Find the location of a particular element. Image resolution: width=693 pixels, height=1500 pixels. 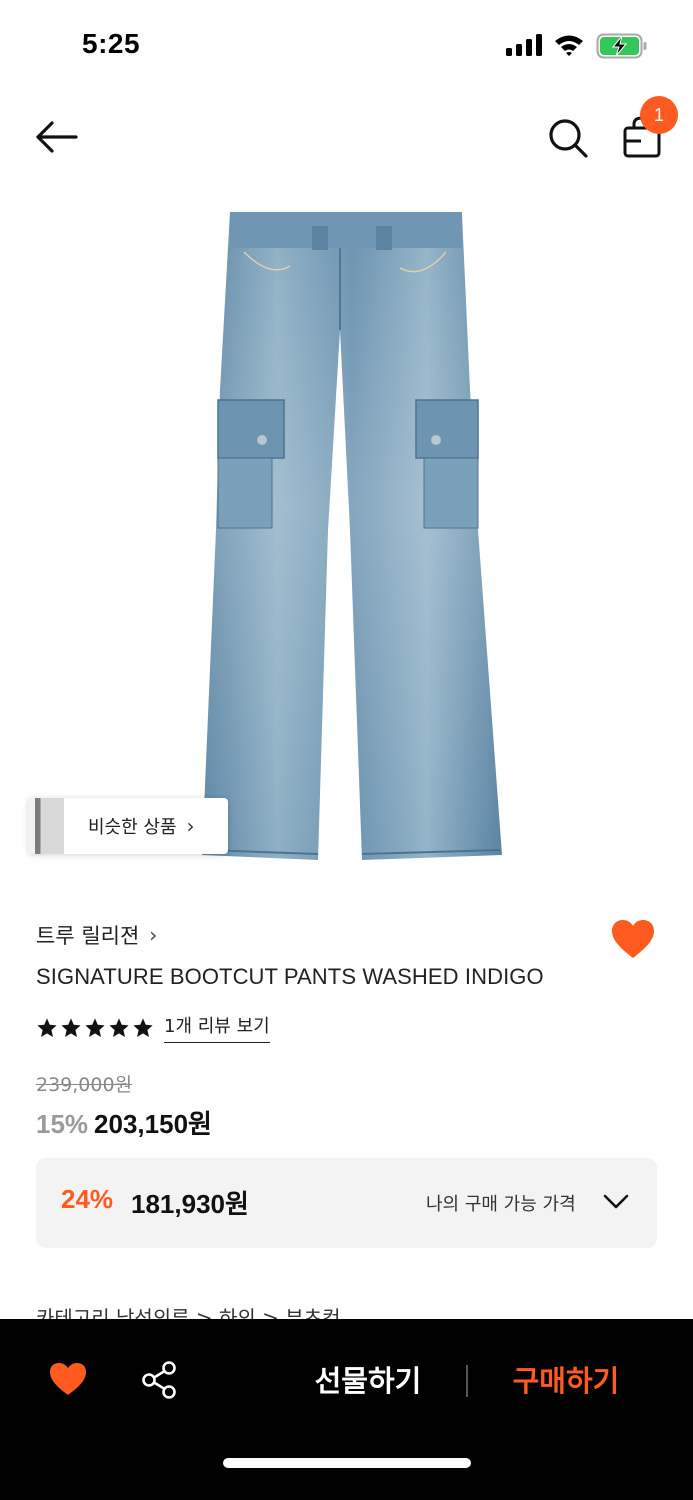

review-link: 1개 리뷰 보기 is located at coordinates (217, 1027).